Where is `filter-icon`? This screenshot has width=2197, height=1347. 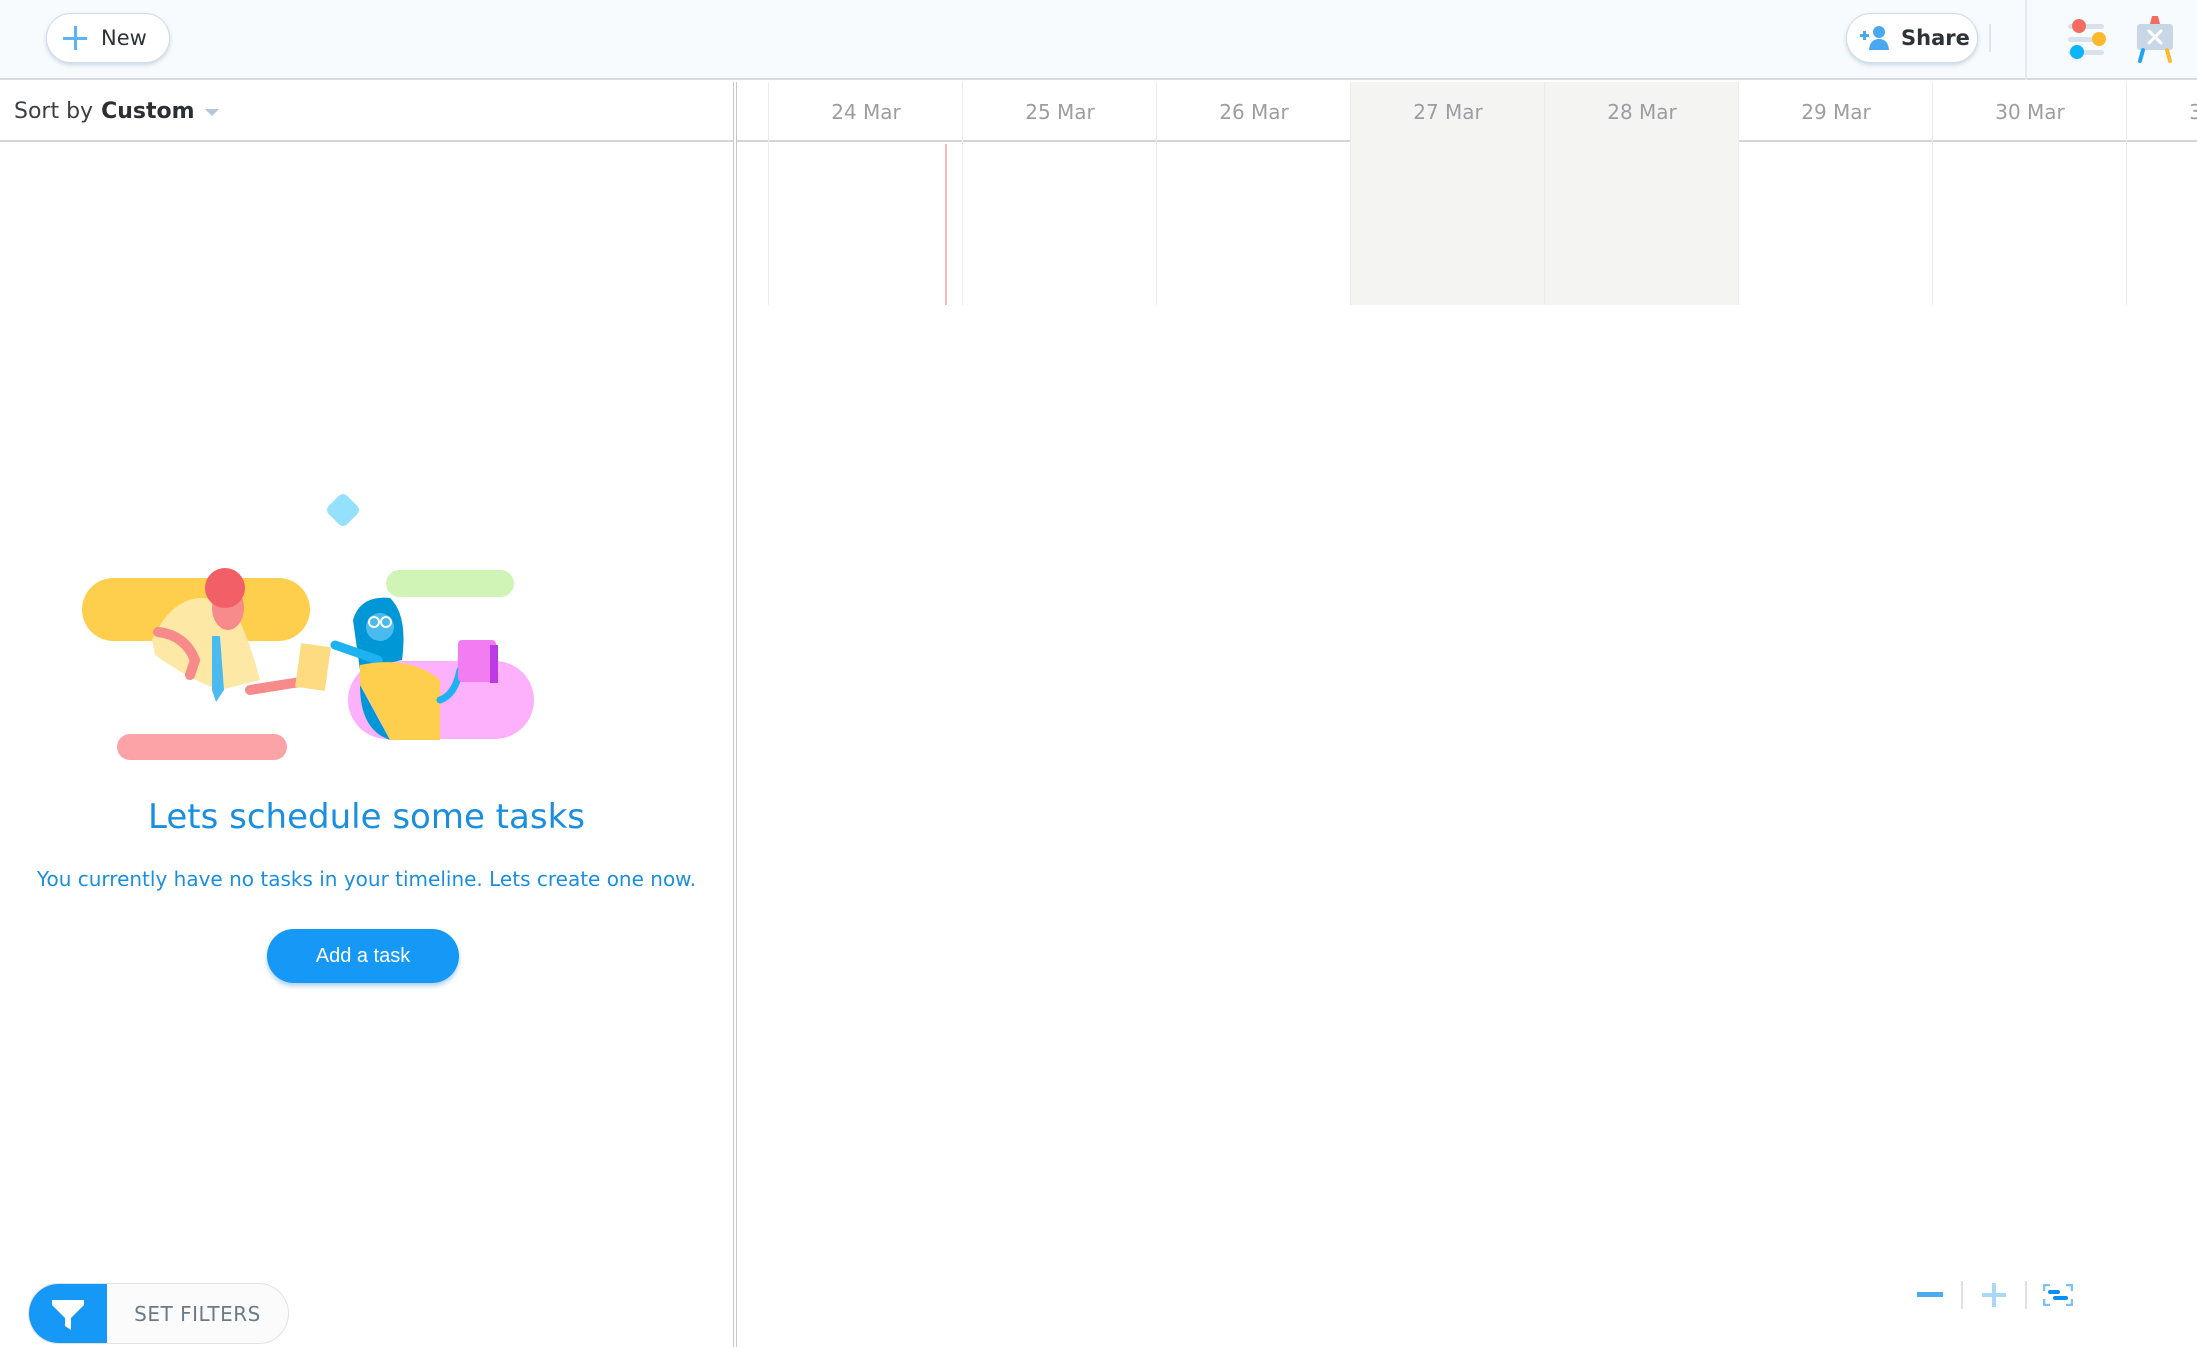 filter-icon is located at coordinates (68, 1314).